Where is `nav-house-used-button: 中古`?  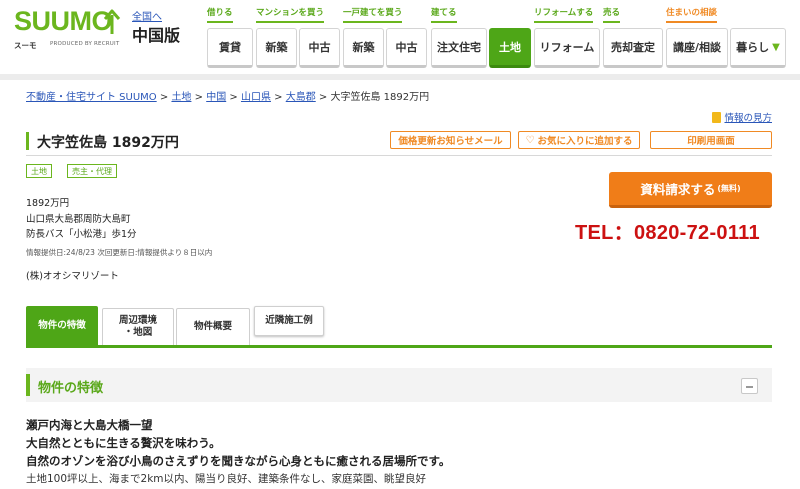
nav-house-used-button: 中古 is located at coordinates (406, 48).